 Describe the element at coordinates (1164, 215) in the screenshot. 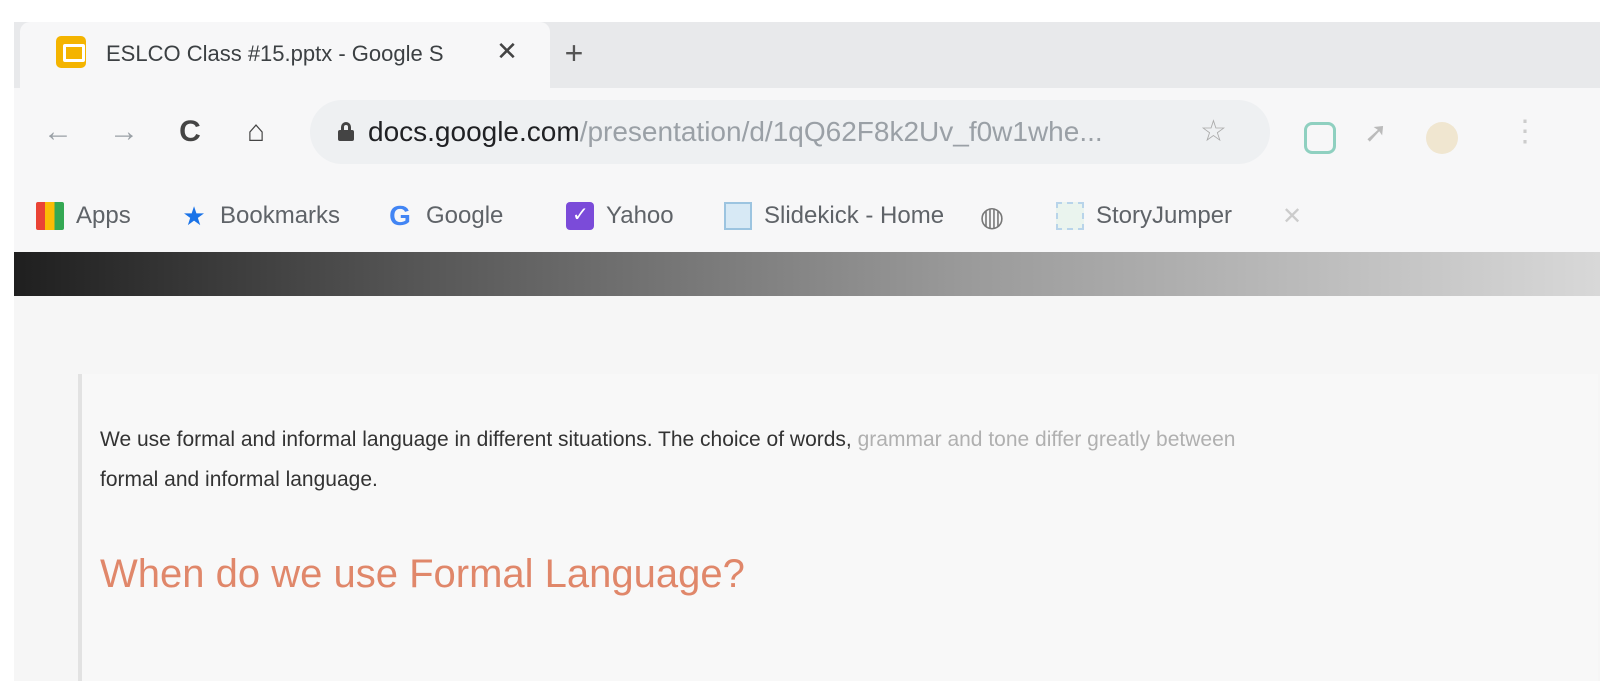

I see `bookmark-label: StoryJumper` at that location.